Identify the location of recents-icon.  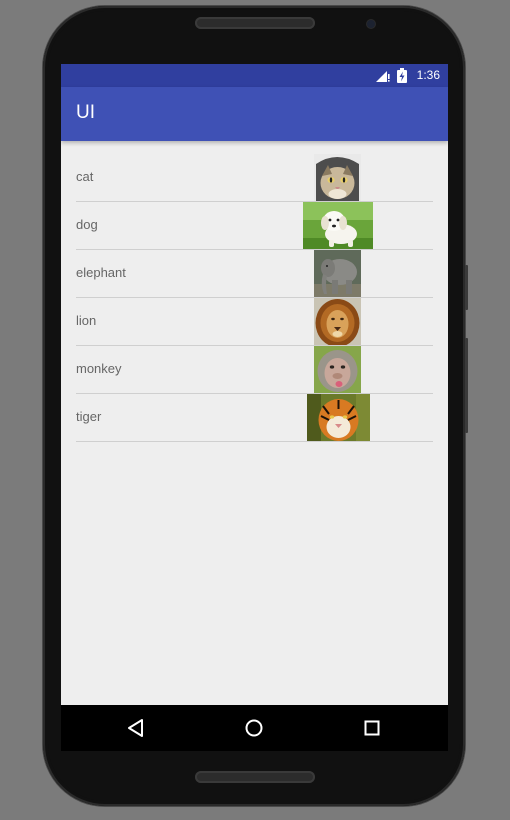
(372, 728).